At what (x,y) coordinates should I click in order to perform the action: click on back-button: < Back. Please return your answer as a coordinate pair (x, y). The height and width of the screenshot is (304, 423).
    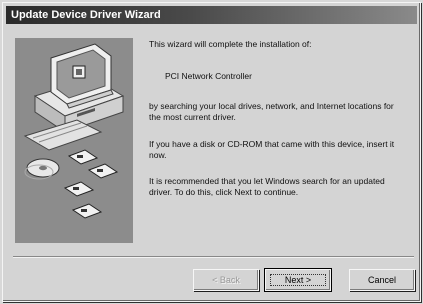
    Looking at the image, I should click on (226, 280).